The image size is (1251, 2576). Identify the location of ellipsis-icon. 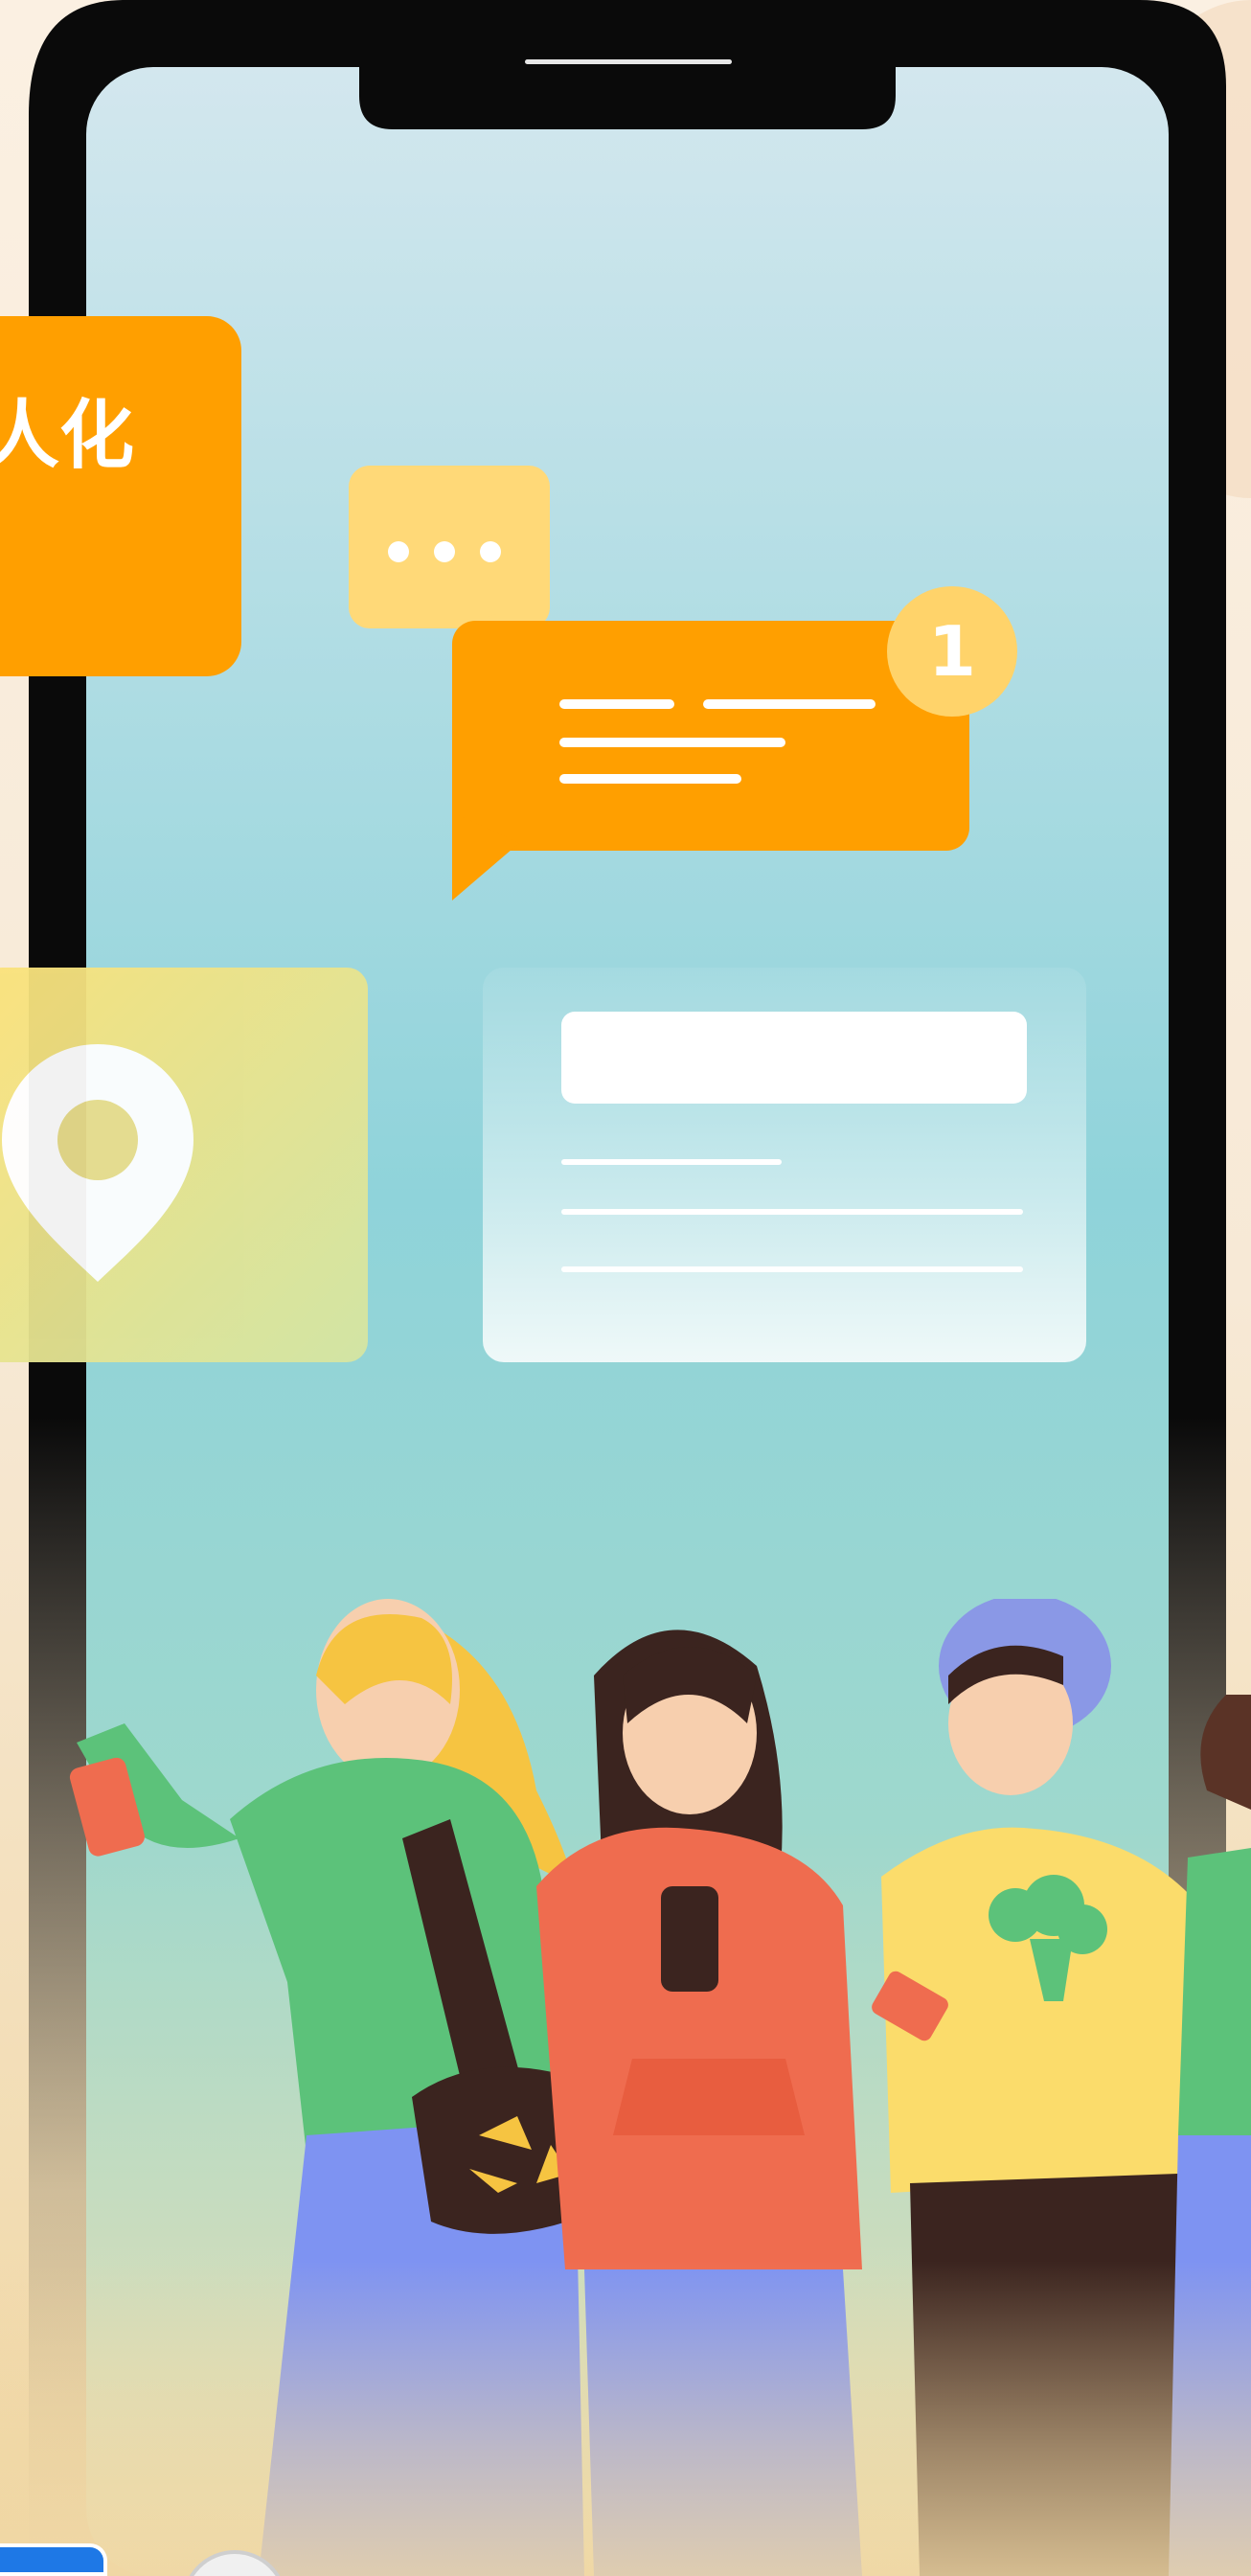
(444, 551).